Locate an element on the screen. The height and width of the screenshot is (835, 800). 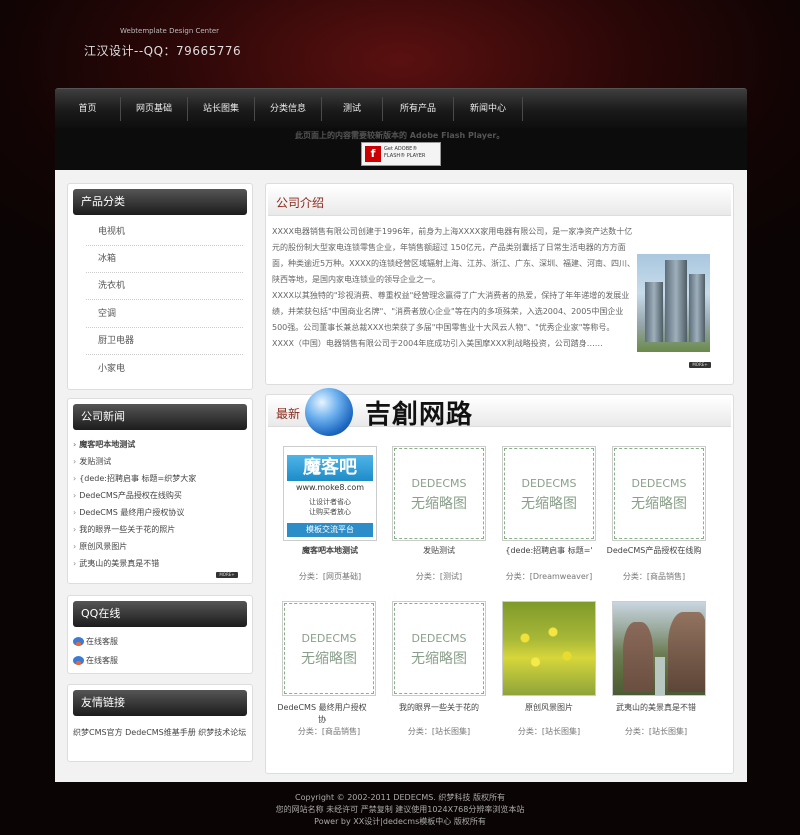
moke-url: www.moke8.com is located at coordinates (330, 487).